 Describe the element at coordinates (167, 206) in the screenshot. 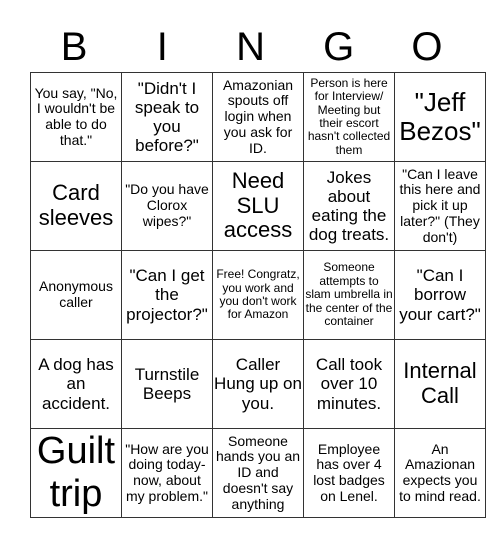

I see `bingo-cell: "Do you have Clorox wipes?"` at that location.